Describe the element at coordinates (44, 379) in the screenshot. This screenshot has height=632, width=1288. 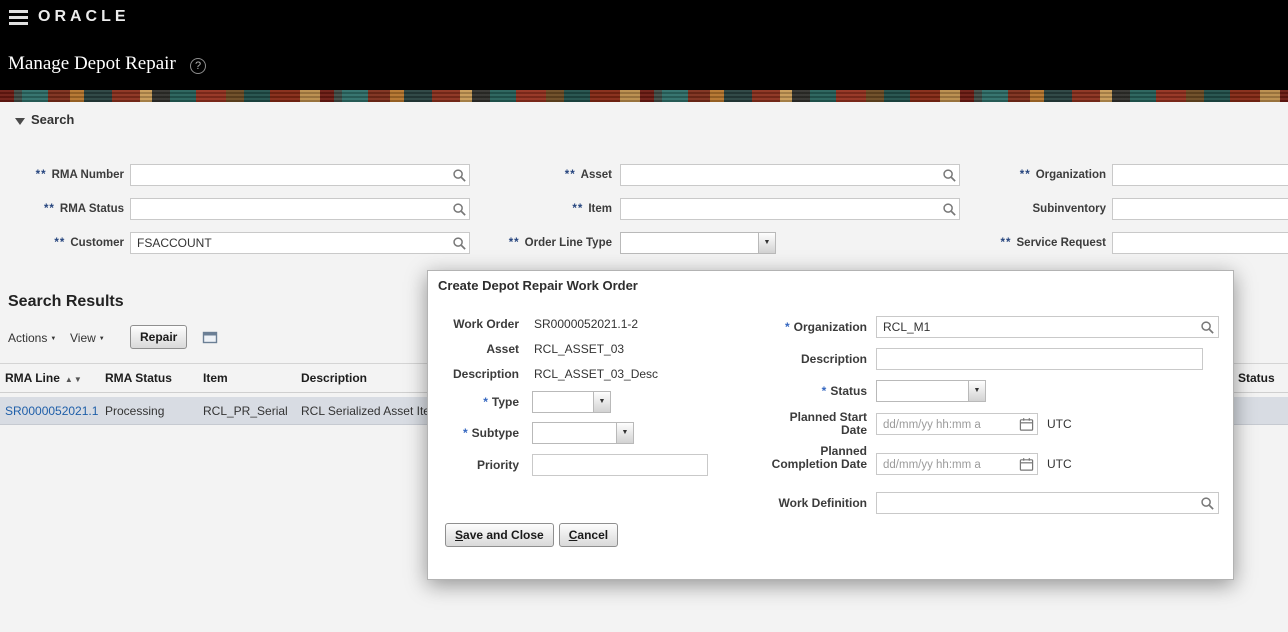
I see `column-header-rma-line: RMA Line ▲▼` at that location.